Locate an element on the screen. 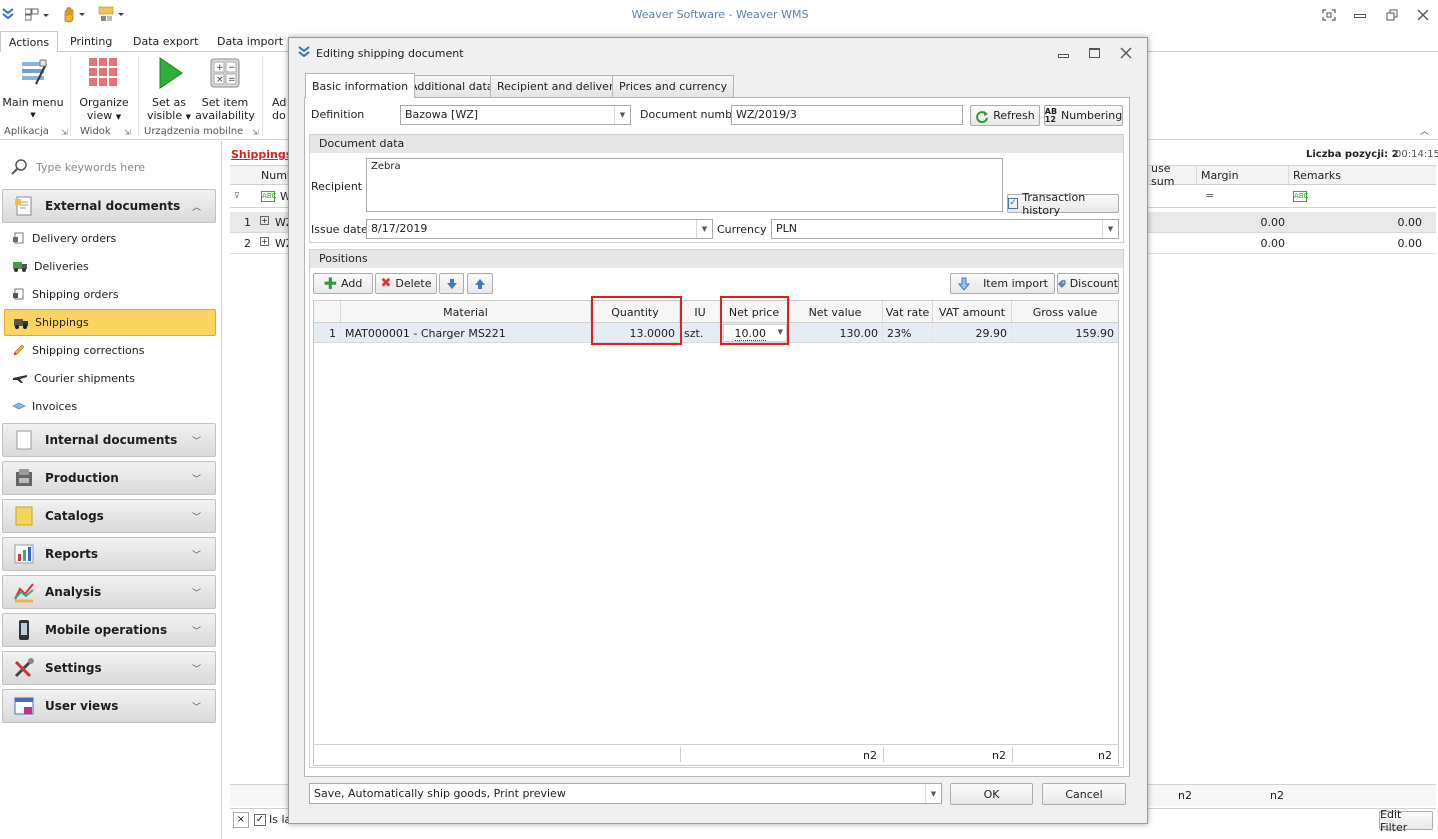  numbering-button: AB 12 Numbering is located at coordinates (1083, 115).